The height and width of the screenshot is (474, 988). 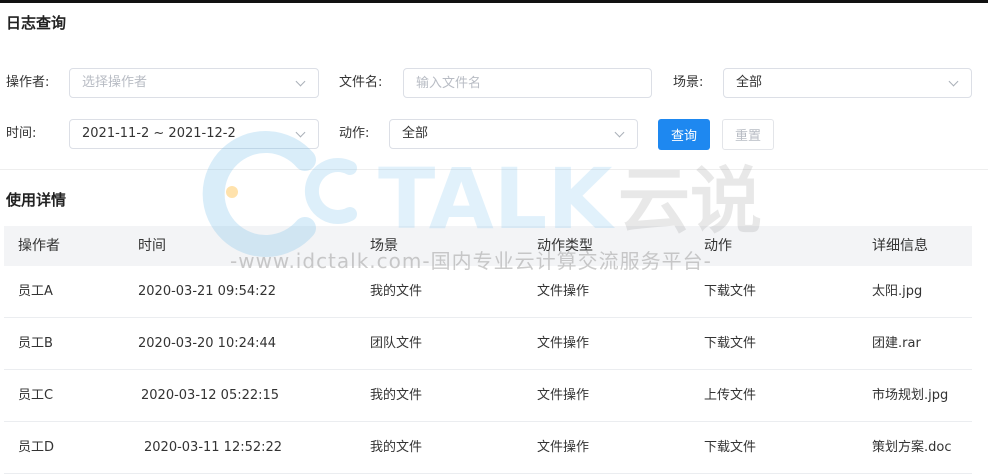 I want to click on column-header-action-type: 动作类型, so click(x=565, y=246).